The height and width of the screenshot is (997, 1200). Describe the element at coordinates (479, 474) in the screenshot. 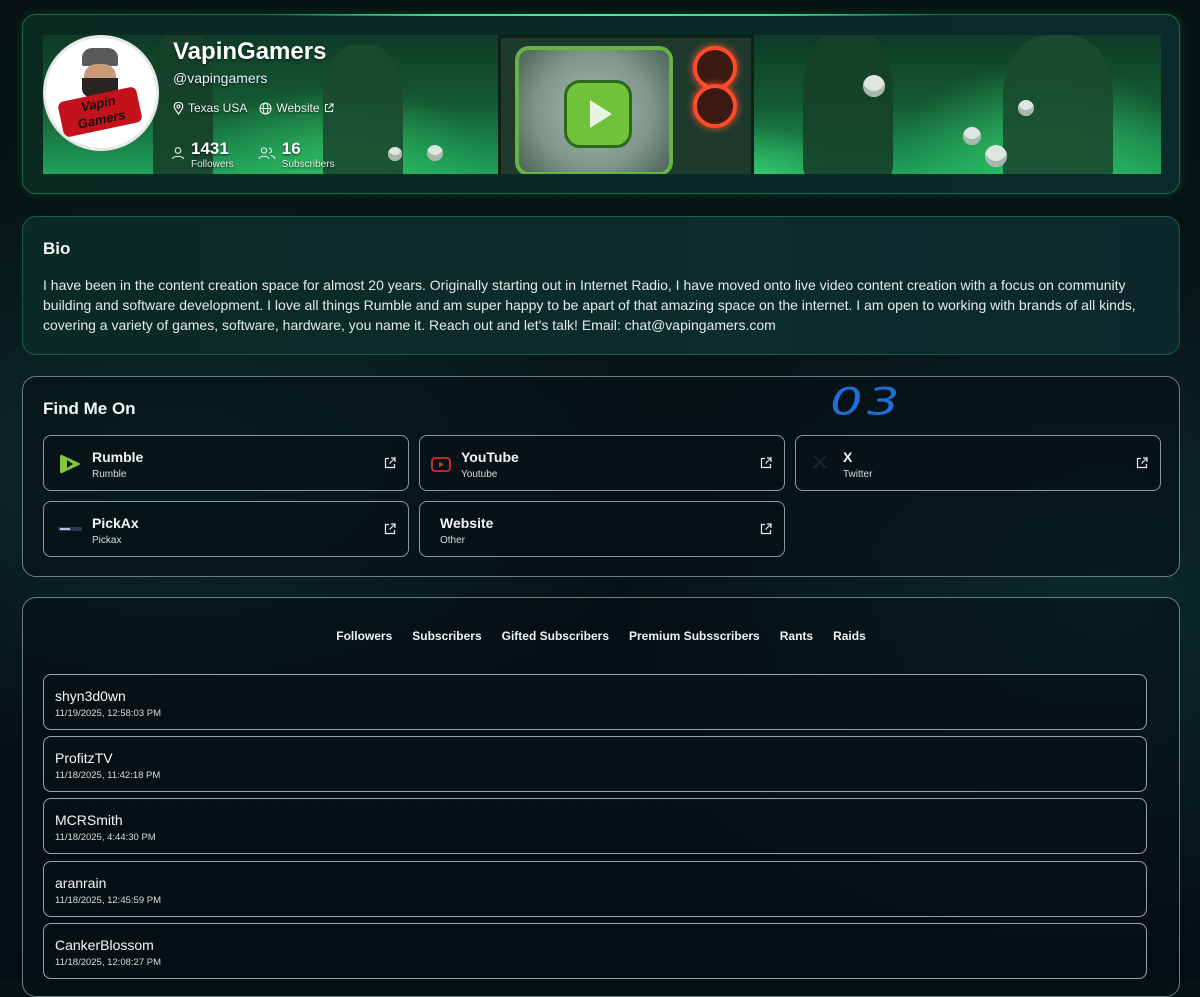

I see `link-subtitle: Youtube` at that location.